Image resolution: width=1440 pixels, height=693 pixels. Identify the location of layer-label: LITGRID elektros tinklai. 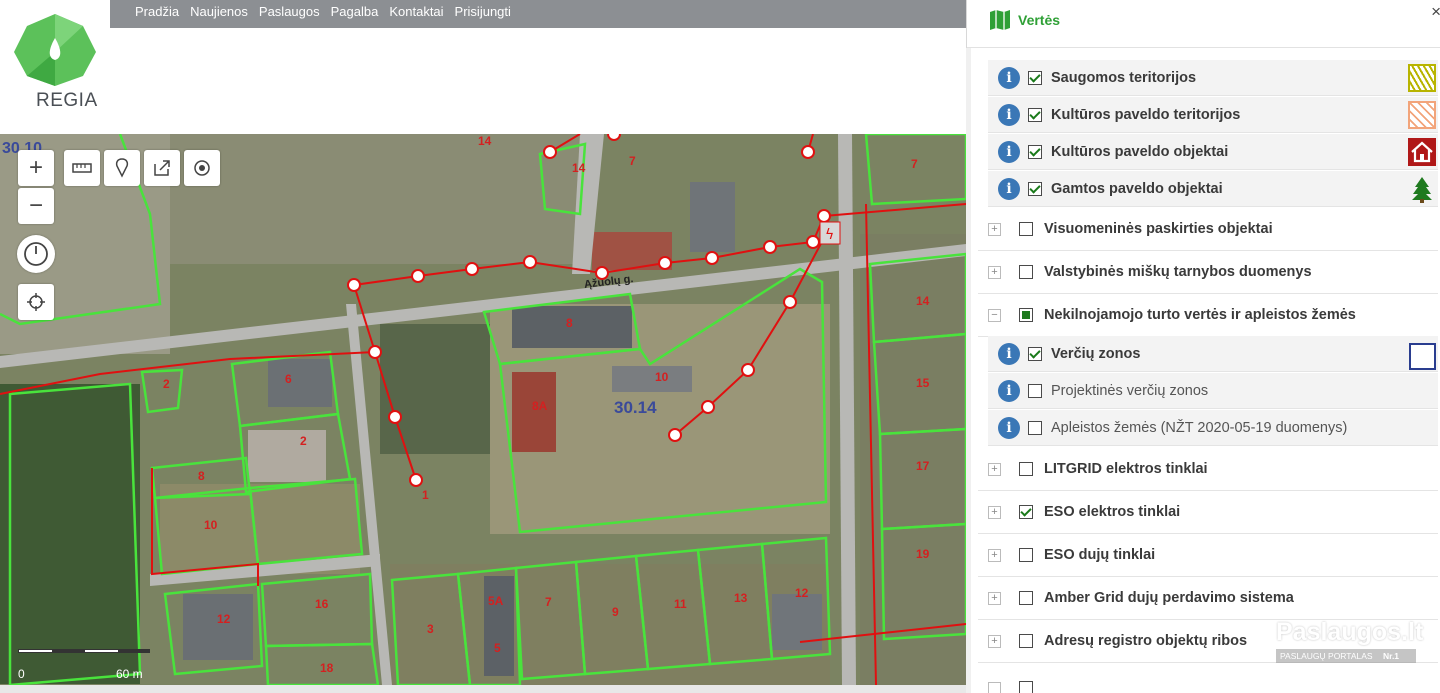
(1126, 469).